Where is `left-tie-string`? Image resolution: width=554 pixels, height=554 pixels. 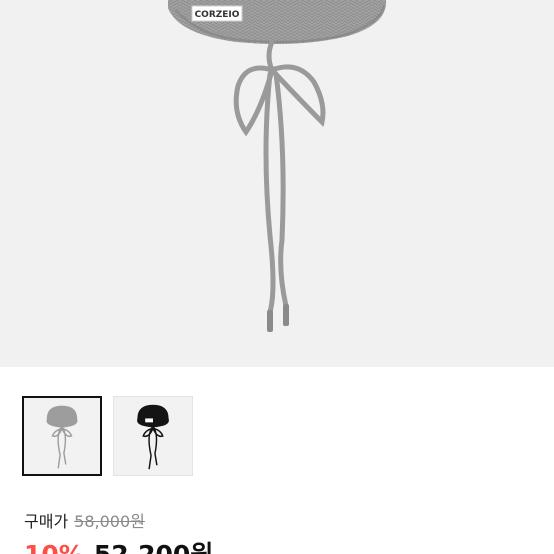
left-tie-string is located at coordinates (269, 193).